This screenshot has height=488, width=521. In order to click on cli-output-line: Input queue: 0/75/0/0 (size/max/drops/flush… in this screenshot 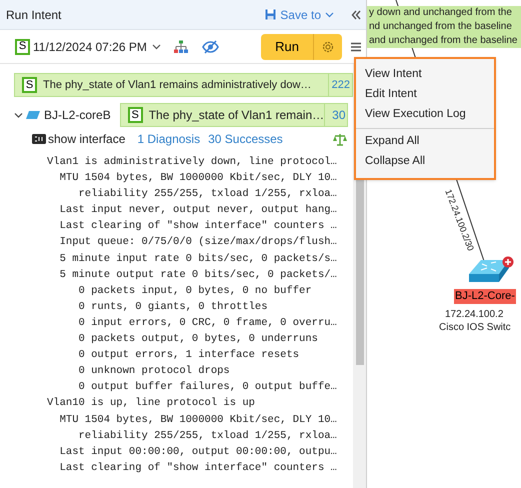, I will do `click(197, 242)`.